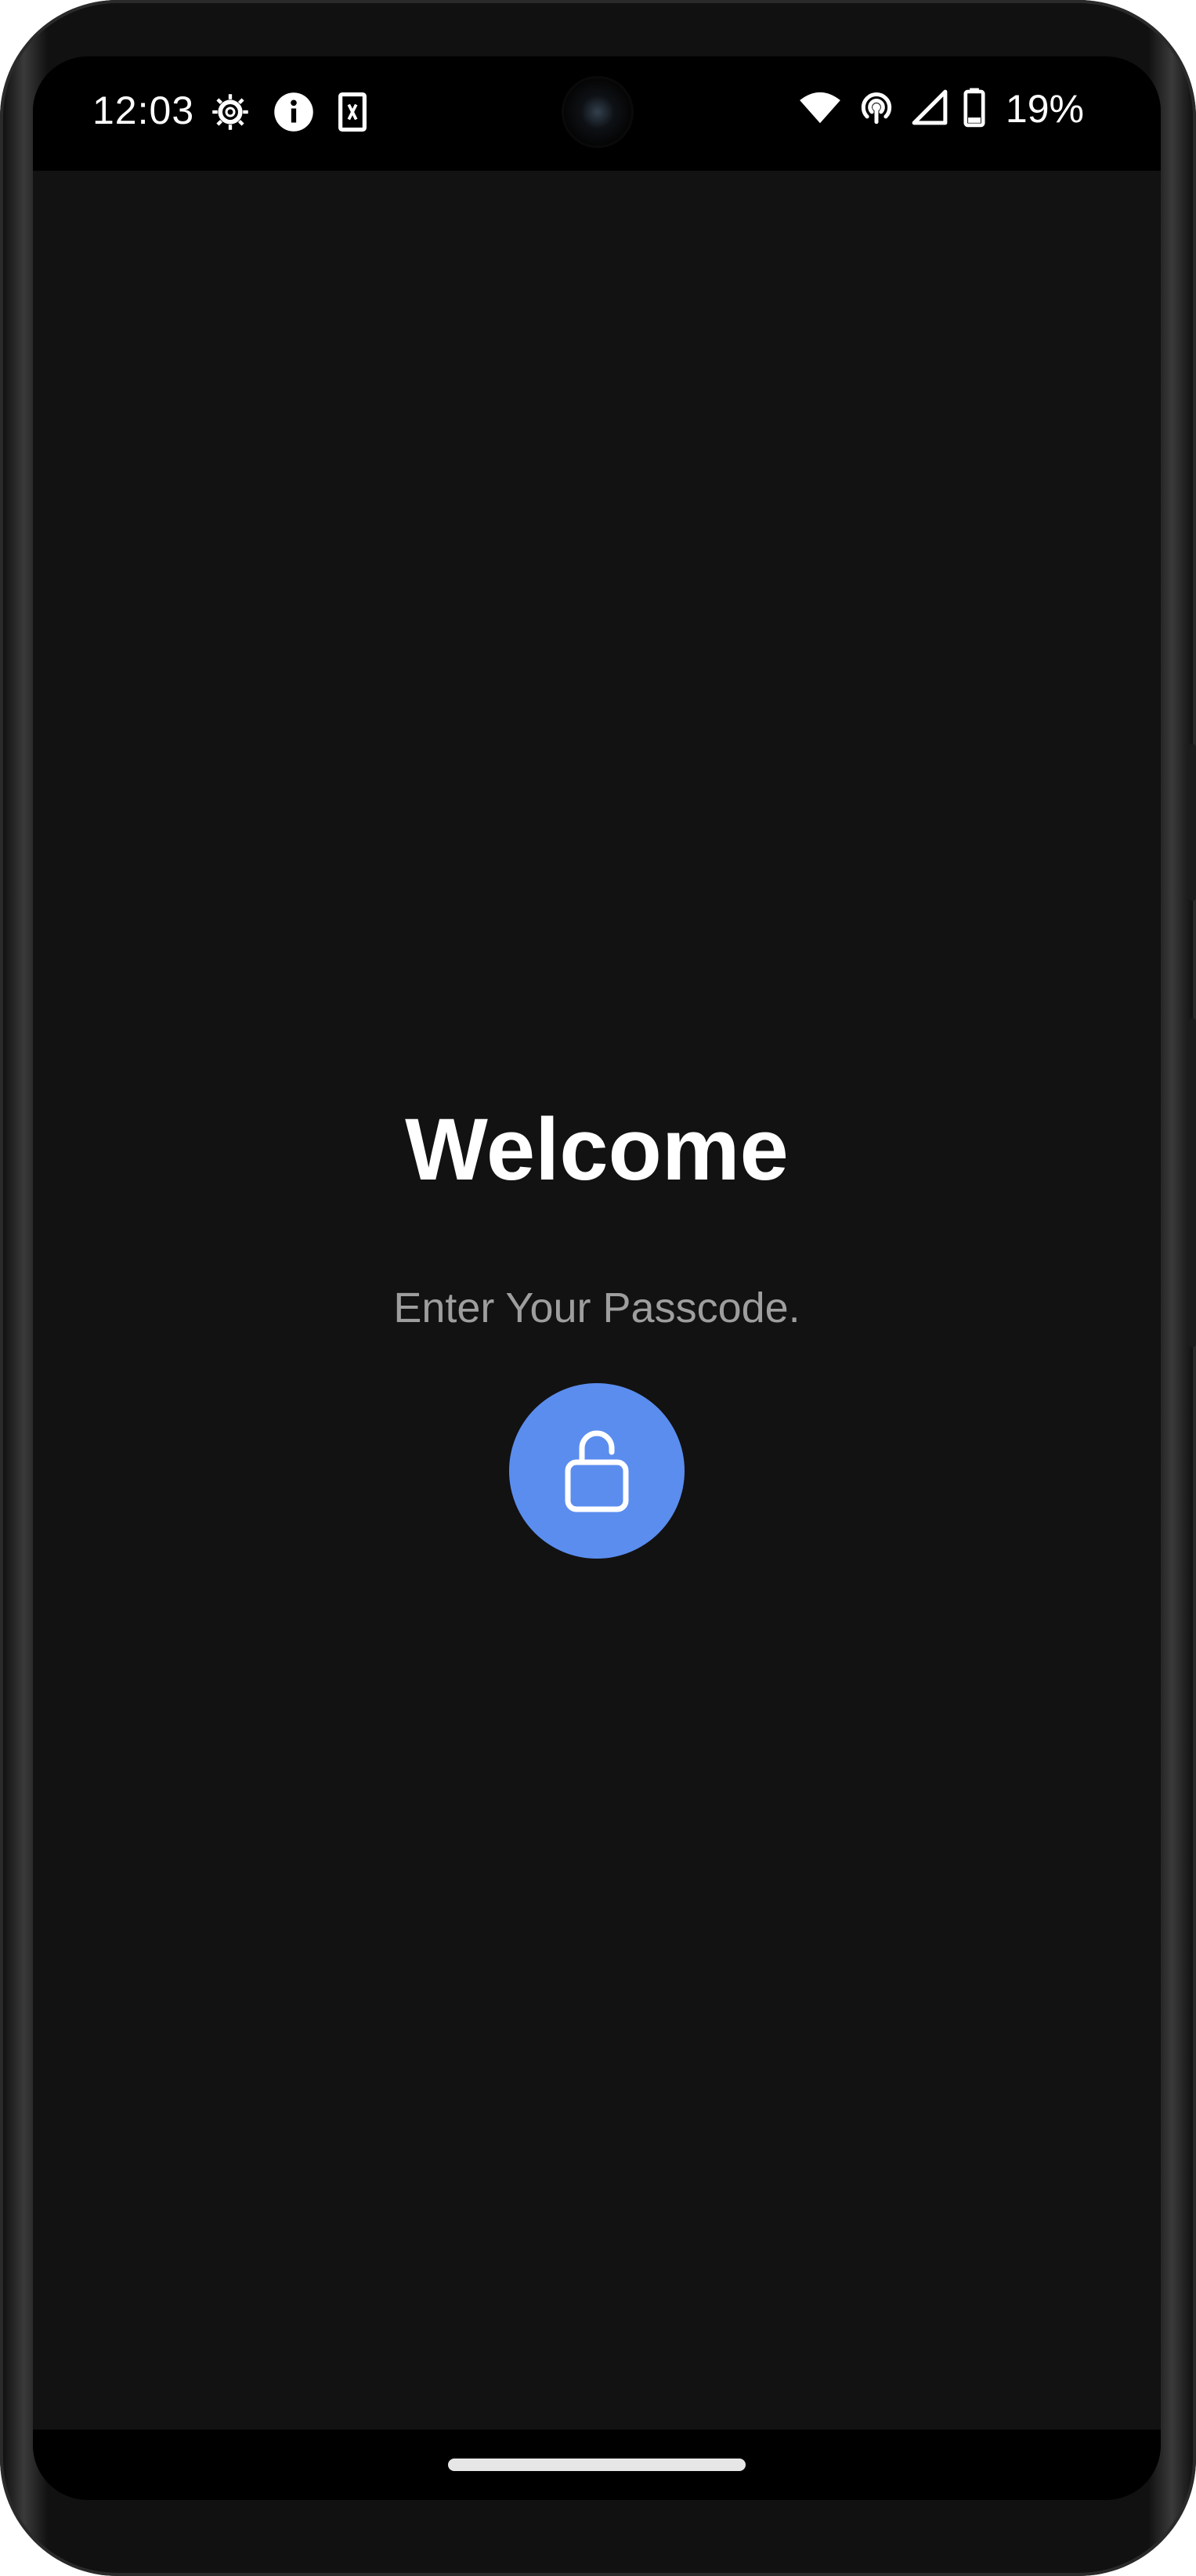 The image size is (1196, 2576). I want to click on status-system-icons: 19%, so click(941, 109).